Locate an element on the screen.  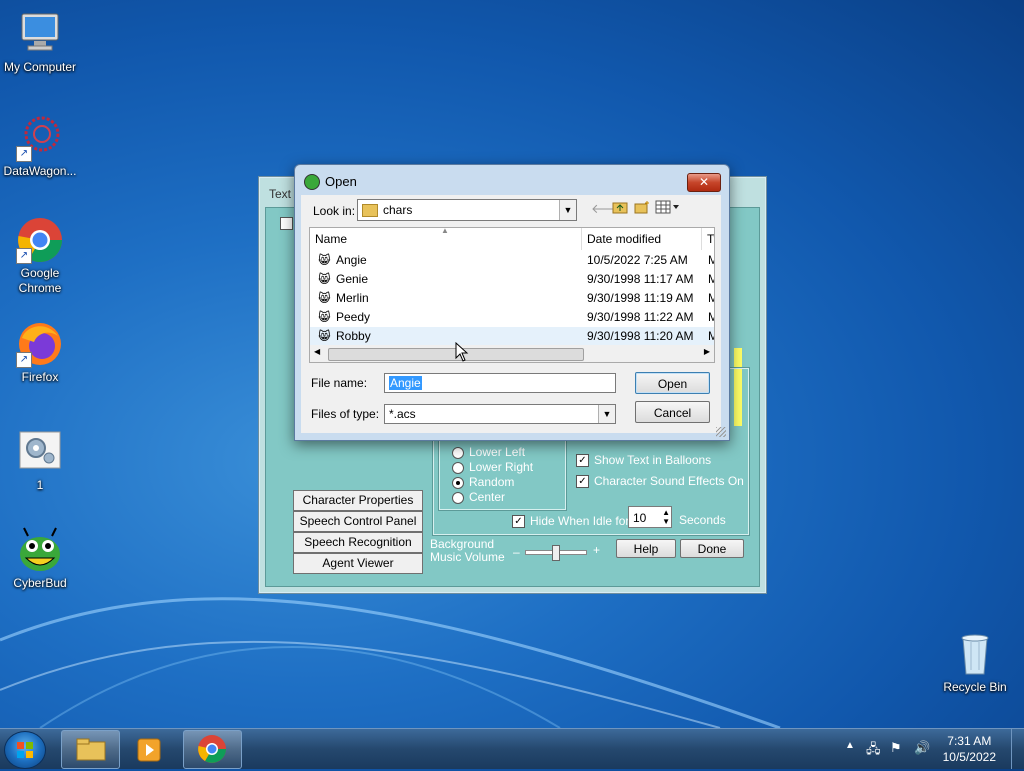
desktop-icon-my-computer: My Computer is located at coordinates (40, 42).